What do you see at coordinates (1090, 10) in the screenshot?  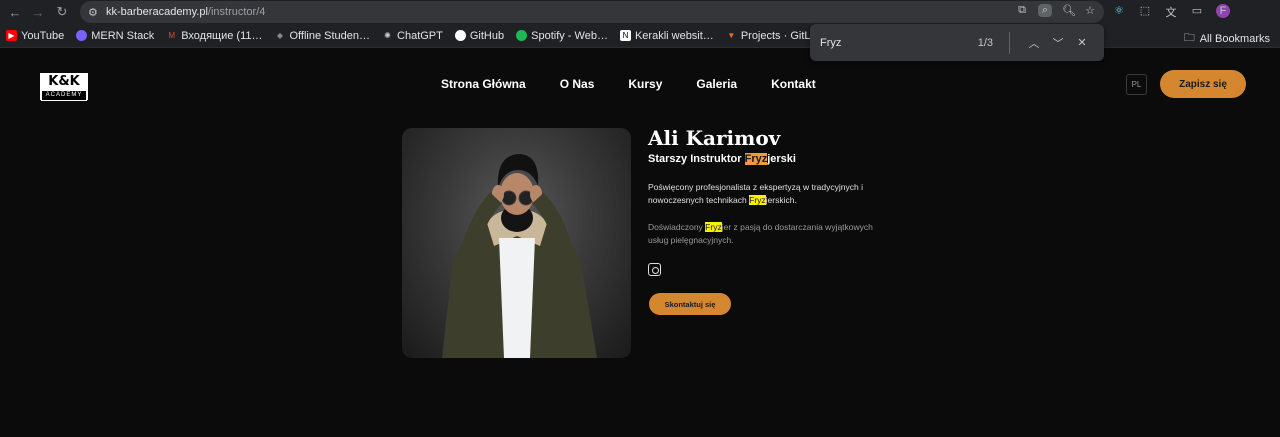 I see `bookmark-star-icon: ☆` at bounding box center [1090, 10].